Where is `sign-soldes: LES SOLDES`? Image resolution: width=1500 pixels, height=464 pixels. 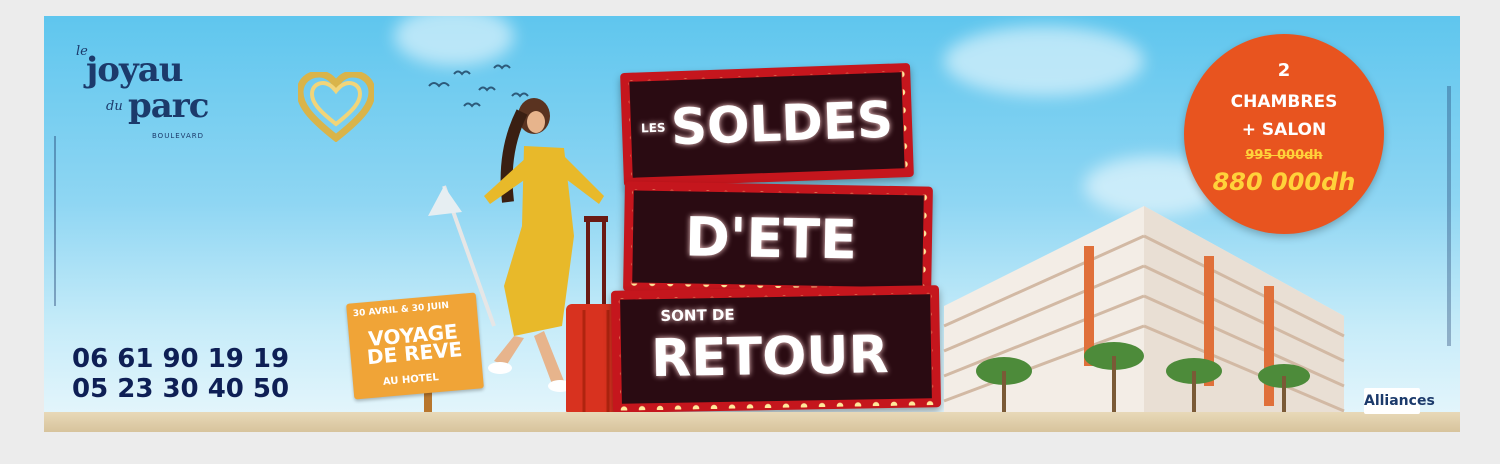
sign-soldes: LES SOLDES is located at coordinates (767, 125).